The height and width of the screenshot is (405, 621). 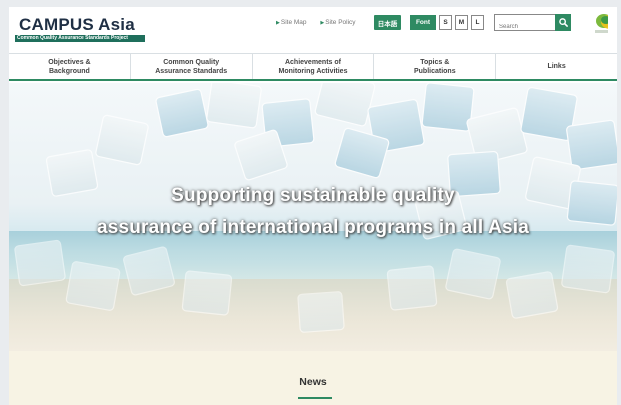 I want to click on japanese-language-button: 日本語, so click(x=387, y=22).